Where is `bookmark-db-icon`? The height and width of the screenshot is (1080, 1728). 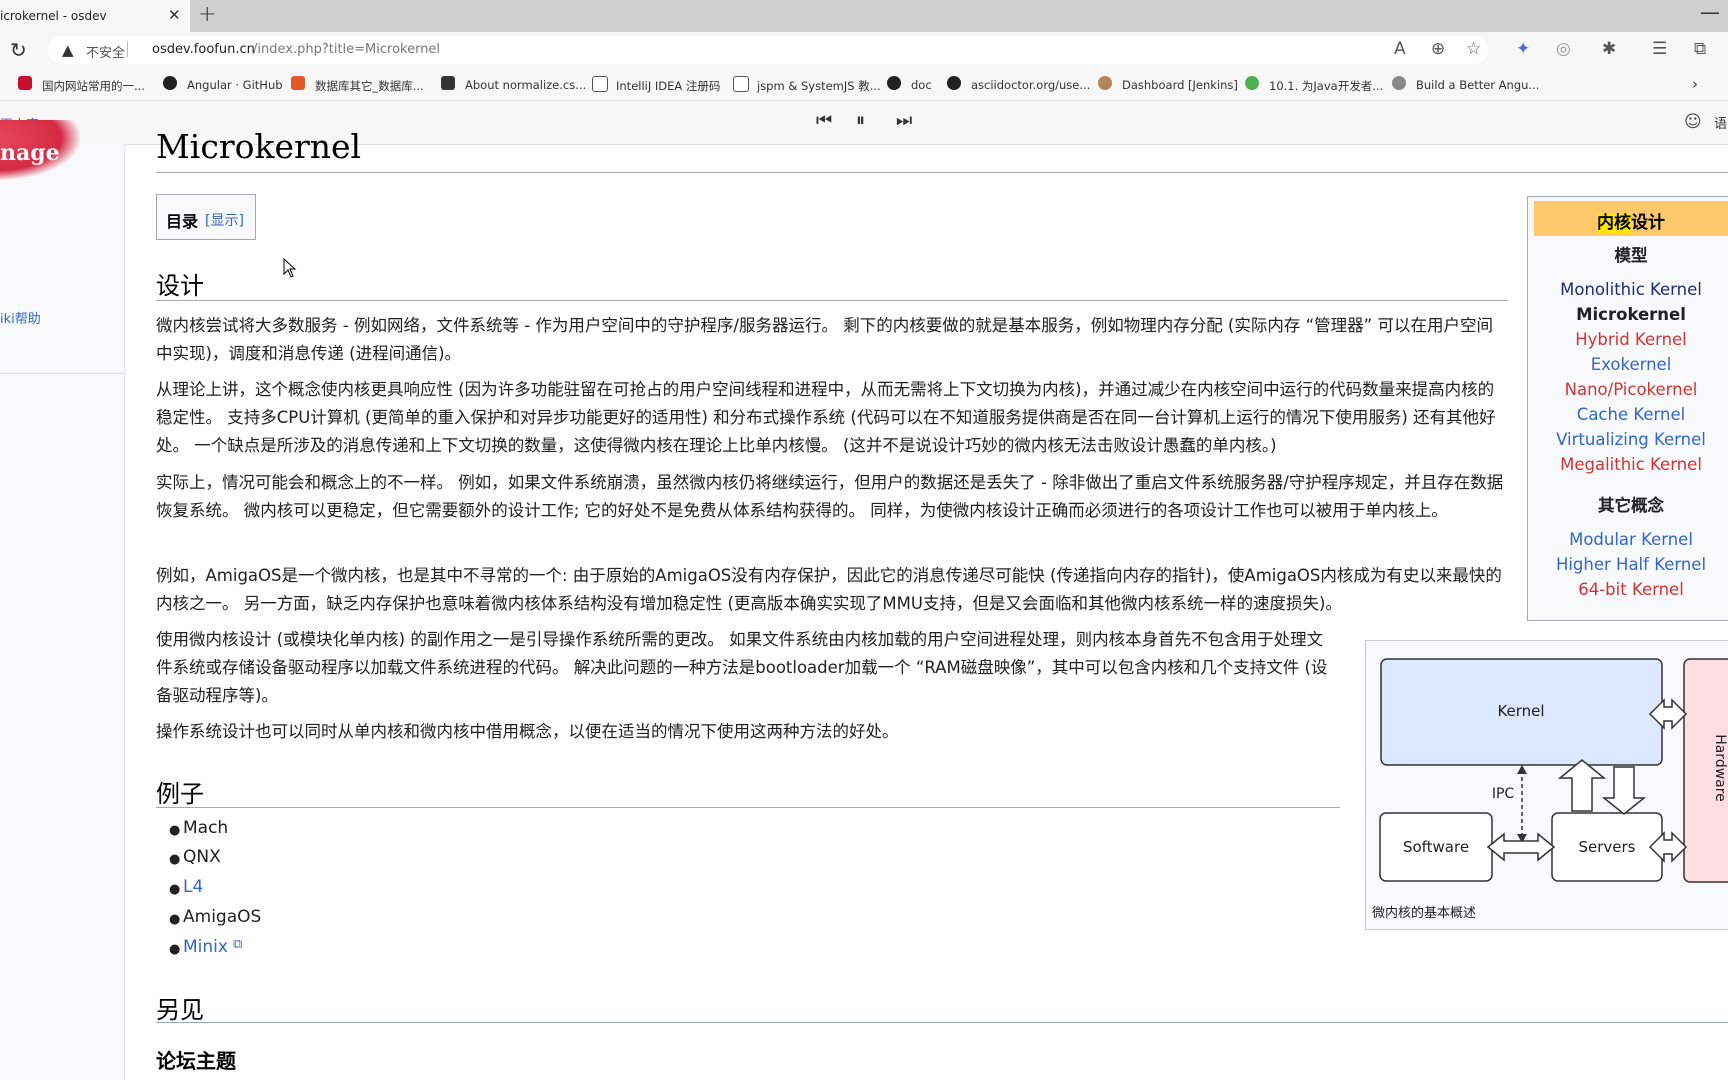
bookmark-db-icon is located at coordinates (298, 83).